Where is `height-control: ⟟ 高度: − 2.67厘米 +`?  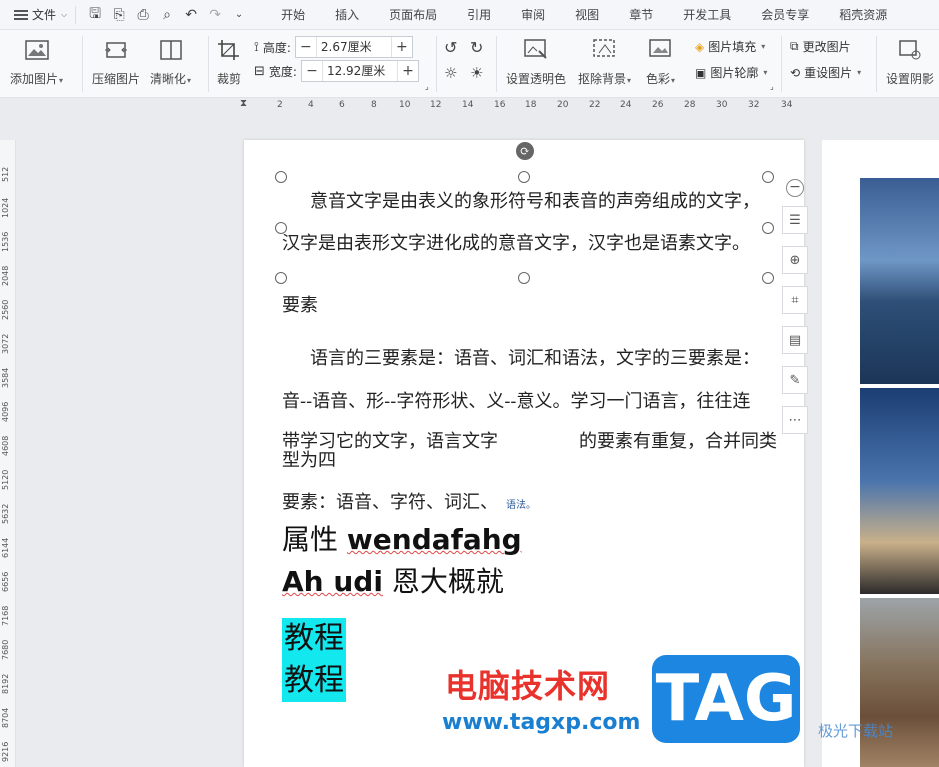 height-control: ⟟ 高度: − 2.67厘米 + is located at coordinates (333, 47).